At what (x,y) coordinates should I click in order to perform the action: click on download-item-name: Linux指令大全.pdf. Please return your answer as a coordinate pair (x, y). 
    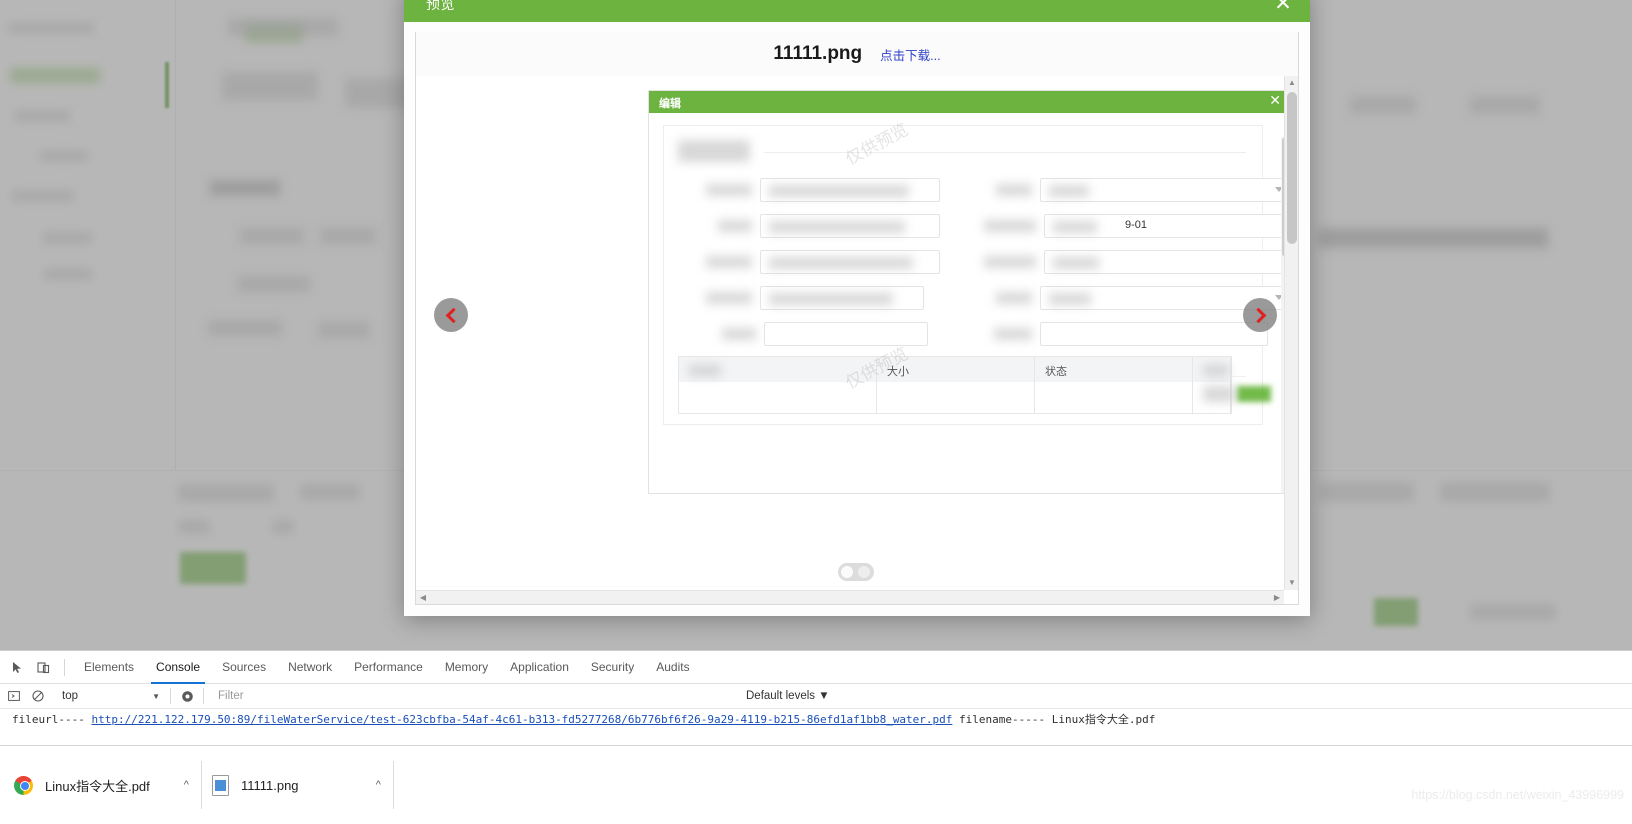
    Looking at the image, I should click on (97, 786).